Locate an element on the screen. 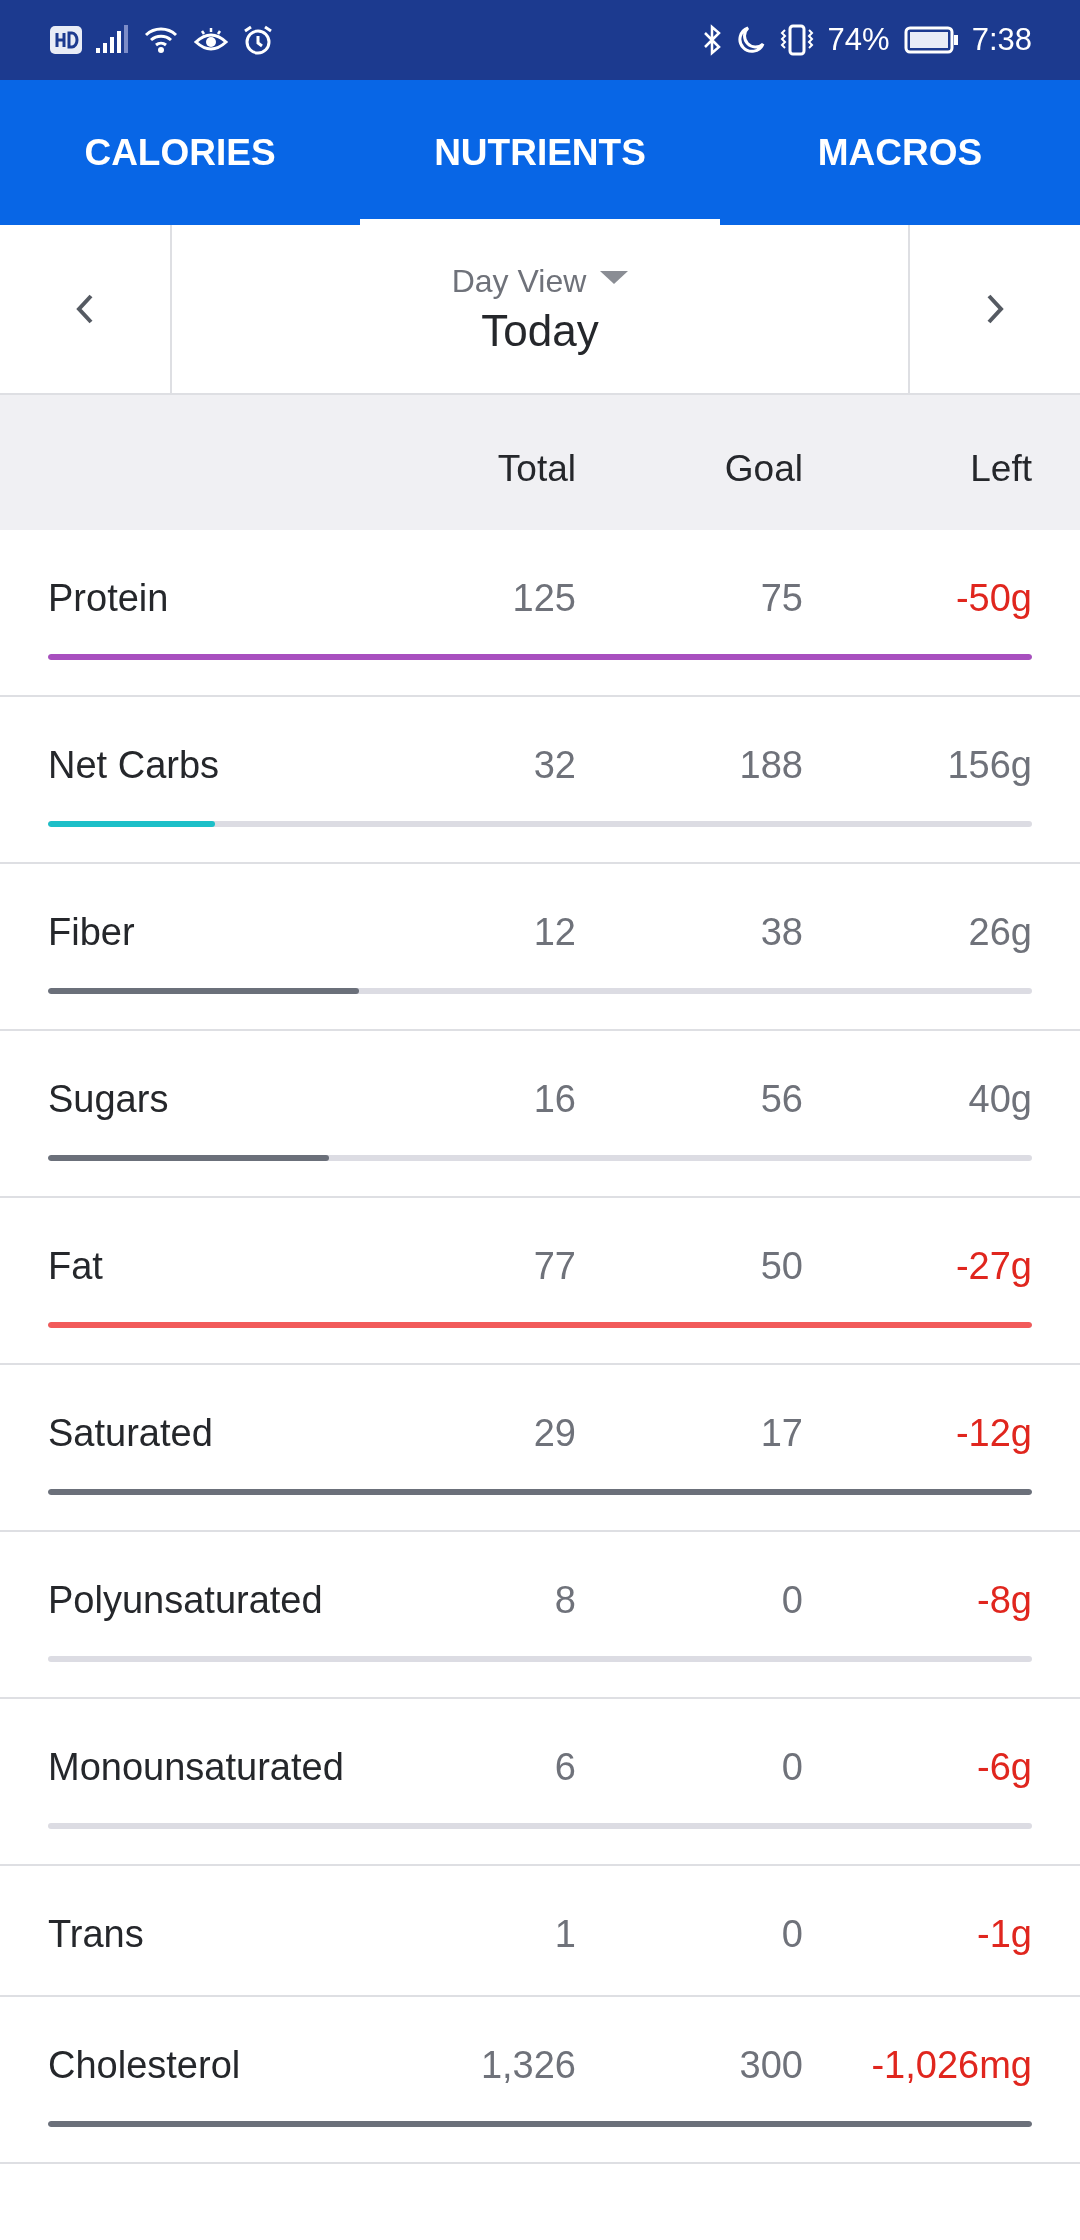 The width and height of the screenshot is (1080, 2240). left-value: 156g is located at coordinates (989, 765).